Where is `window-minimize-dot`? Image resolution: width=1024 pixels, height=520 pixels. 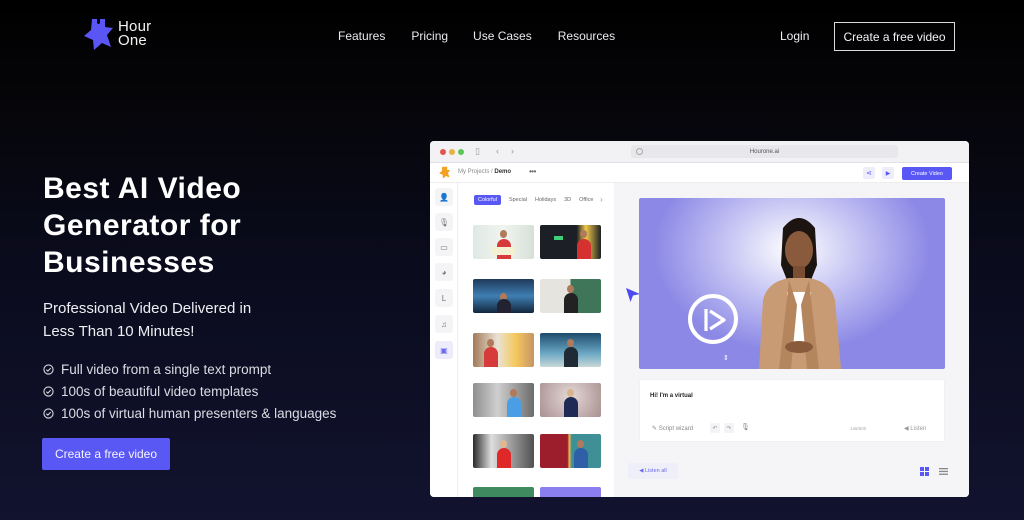 window-minimize-dot is located at coordinates (452, 152).